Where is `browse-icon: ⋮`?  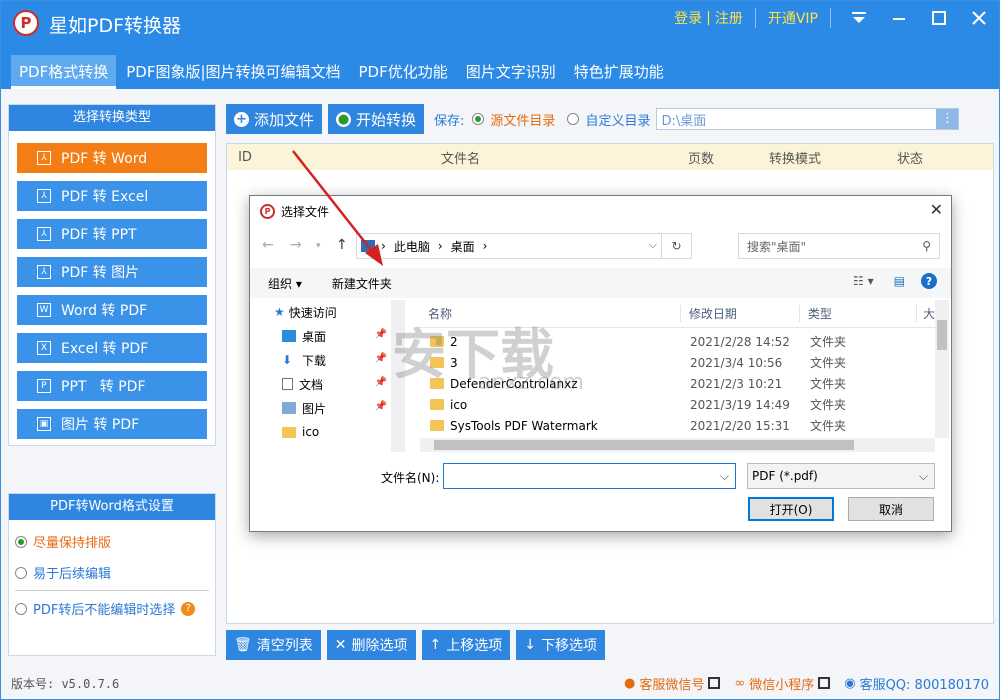
browse-icon: ⋮ is located at coordinates (947, 119).